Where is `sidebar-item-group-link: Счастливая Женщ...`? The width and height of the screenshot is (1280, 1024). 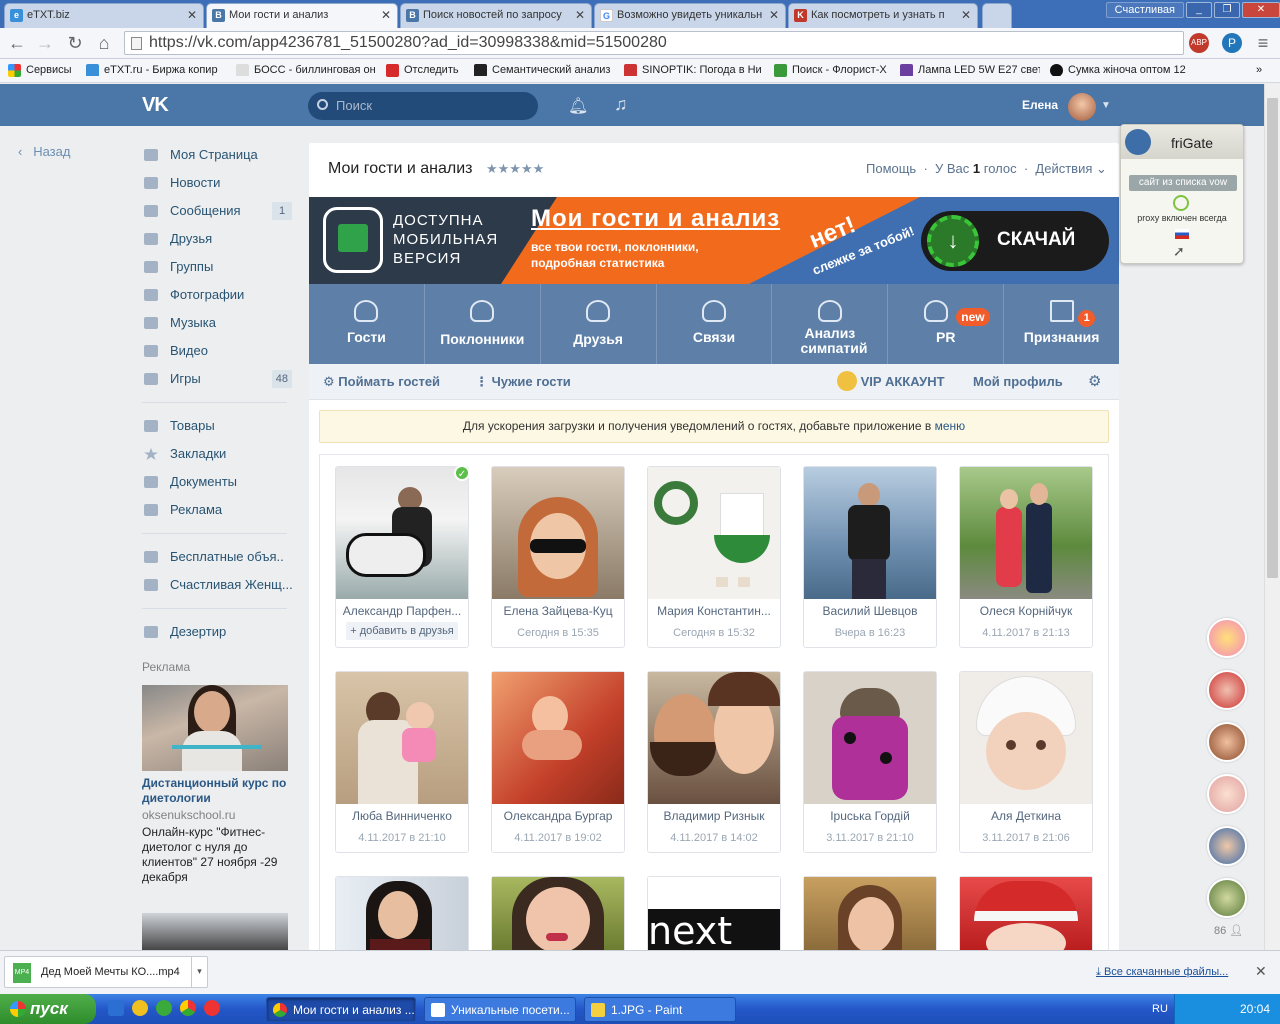
sidebar-item-group-link: Счастливая Женщ... is located at coordinates (217, 585).